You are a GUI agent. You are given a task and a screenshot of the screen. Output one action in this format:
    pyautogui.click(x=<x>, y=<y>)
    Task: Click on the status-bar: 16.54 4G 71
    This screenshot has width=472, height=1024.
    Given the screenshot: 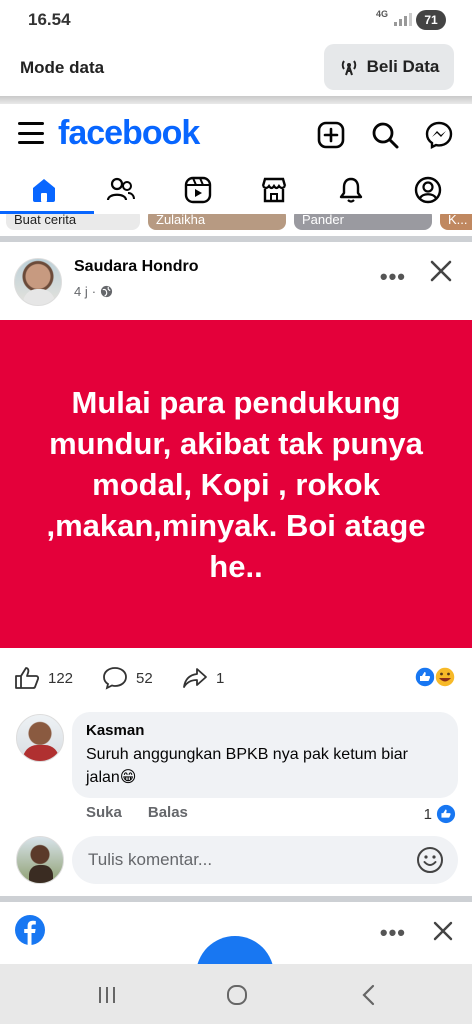 What is the action you would take?
    pyautogui.click(x=236, y=20)
    